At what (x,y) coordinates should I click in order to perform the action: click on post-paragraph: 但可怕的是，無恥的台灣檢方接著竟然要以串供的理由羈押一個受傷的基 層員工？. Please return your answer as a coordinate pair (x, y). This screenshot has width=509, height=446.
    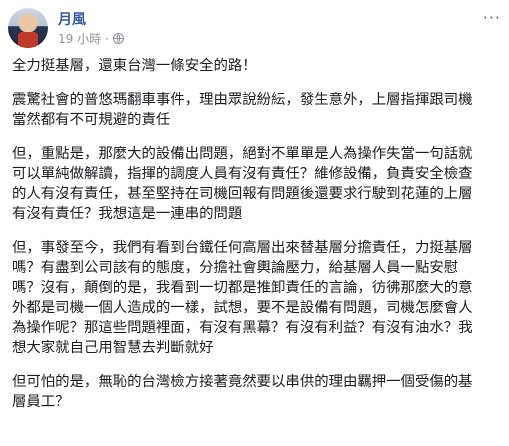
    Looking at the image, I should click on (242, 392).